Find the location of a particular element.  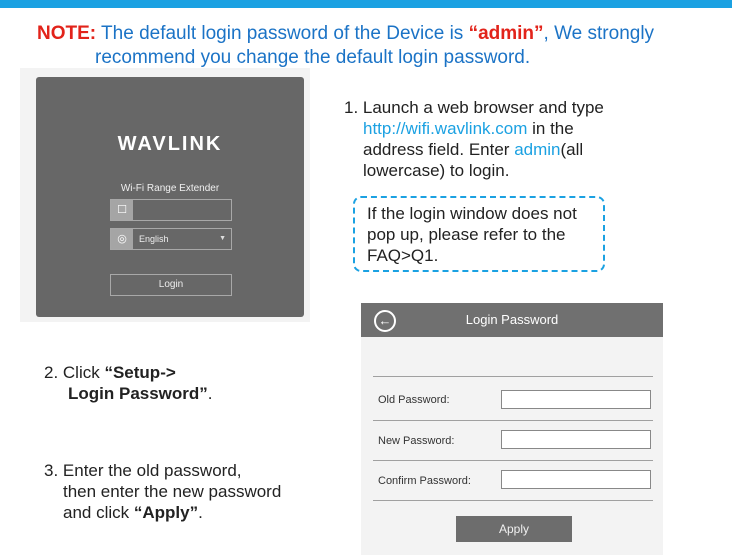

lock-icon: ☐ is located at coordinates (122, 210).